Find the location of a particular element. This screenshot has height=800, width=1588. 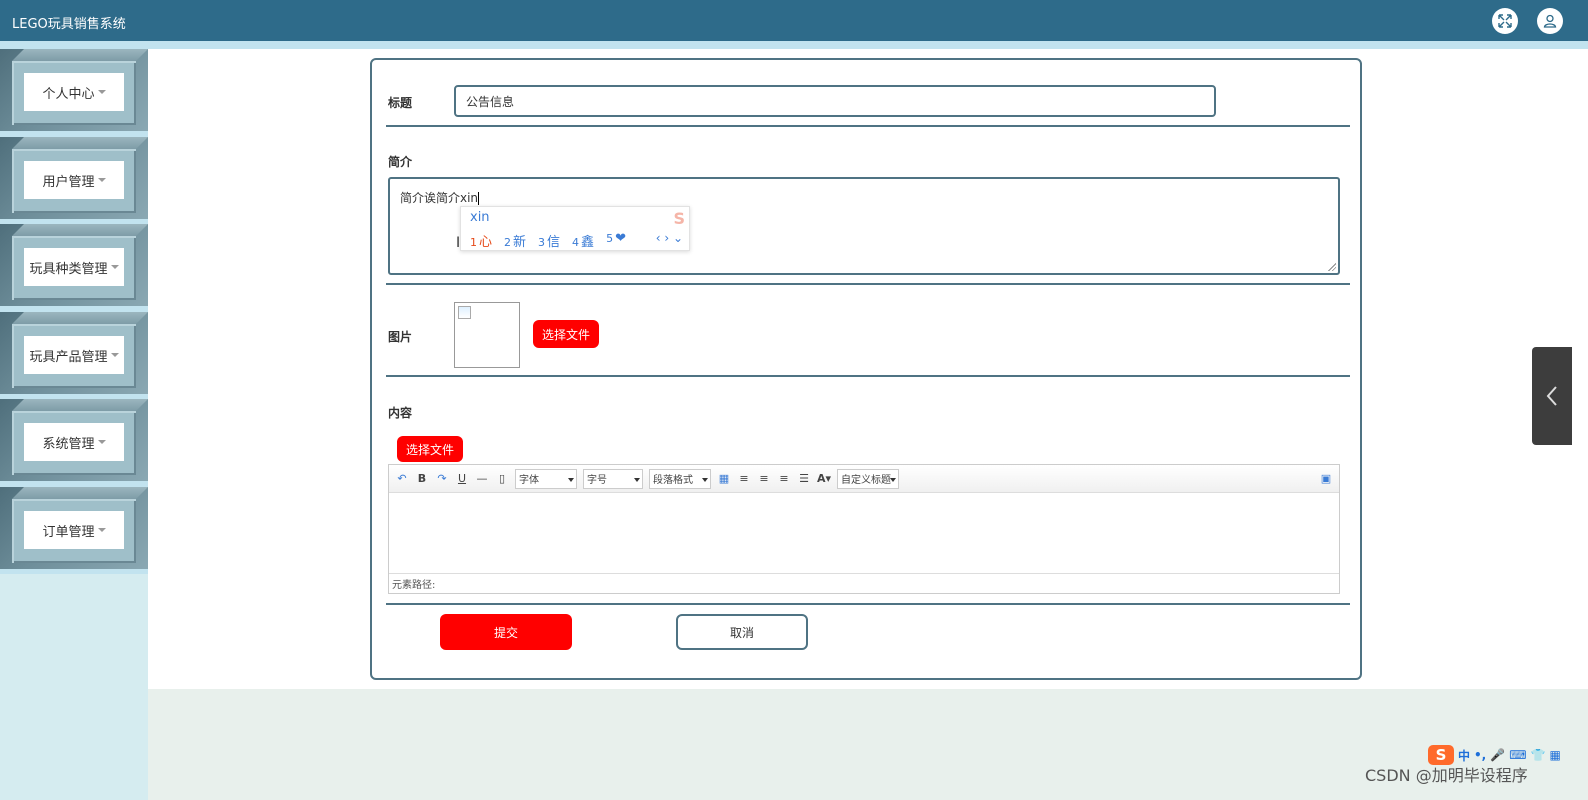

sidebar-item-user-management: 用户管理 is located at coordinates (74, 178).